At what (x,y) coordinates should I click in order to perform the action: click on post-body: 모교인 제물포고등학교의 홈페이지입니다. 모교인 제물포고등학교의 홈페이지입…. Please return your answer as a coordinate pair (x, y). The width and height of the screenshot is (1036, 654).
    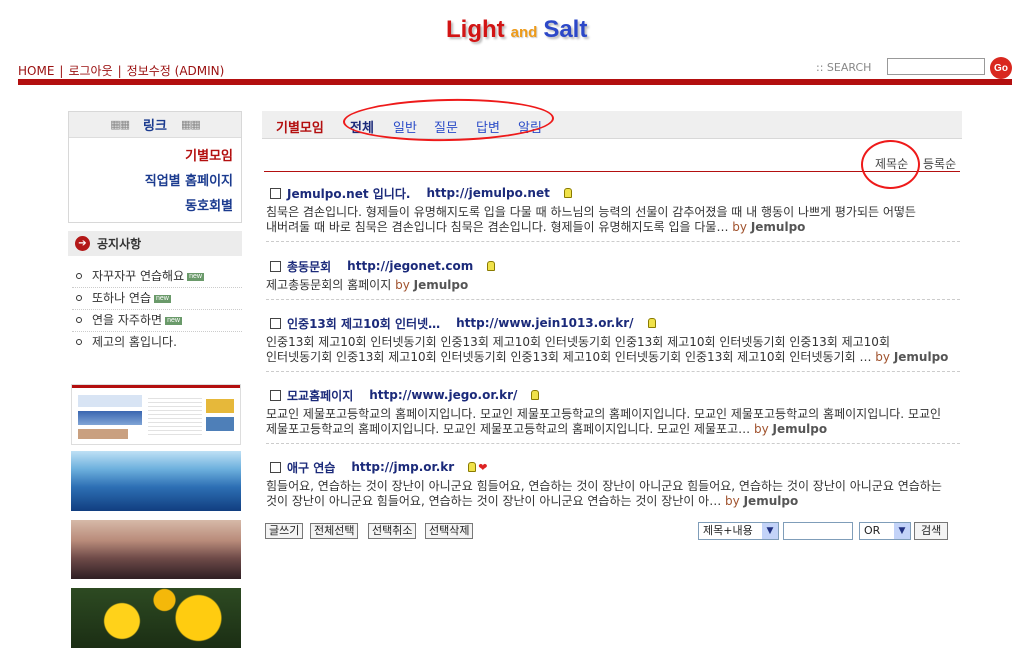
    Looking at the image, I should click on (604, 421).